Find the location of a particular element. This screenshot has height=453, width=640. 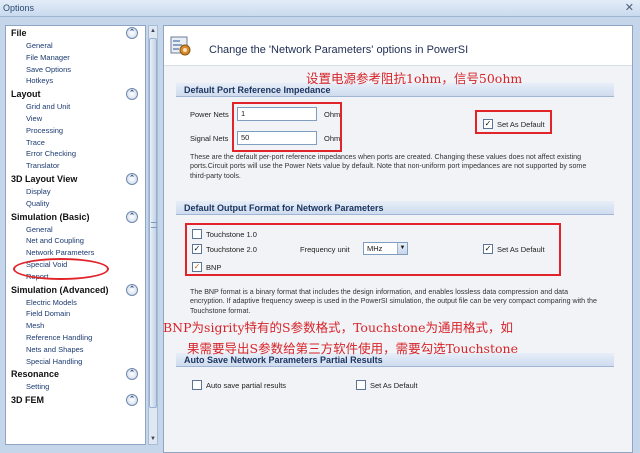

close-icon: ✕ is located at coordinates (629, 7).